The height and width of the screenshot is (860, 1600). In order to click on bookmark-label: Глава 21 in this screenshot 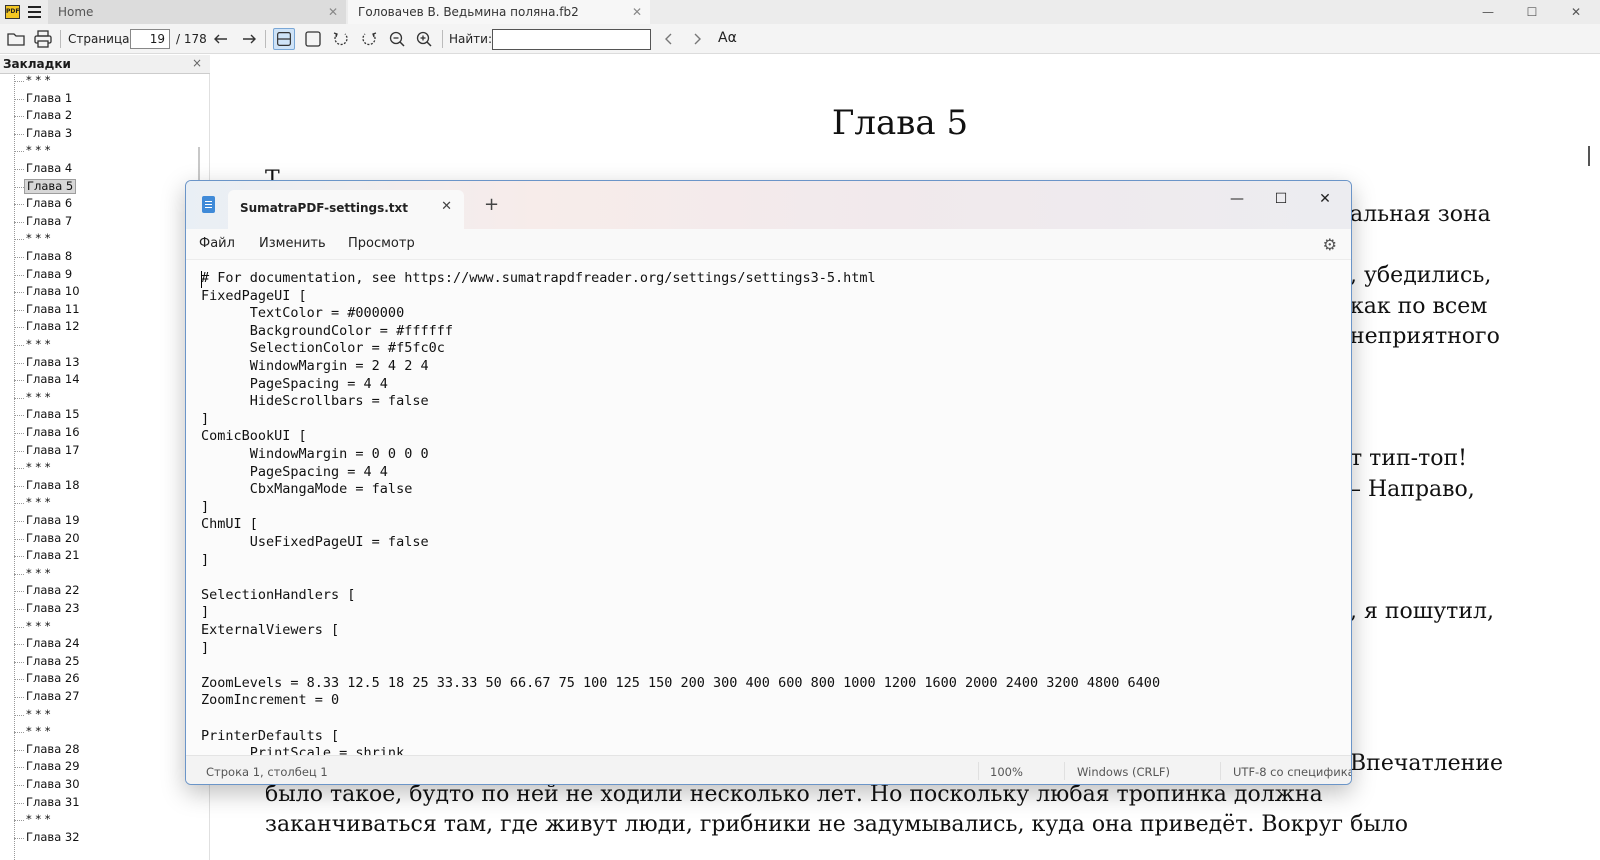, I will do `click(53, 555)`.